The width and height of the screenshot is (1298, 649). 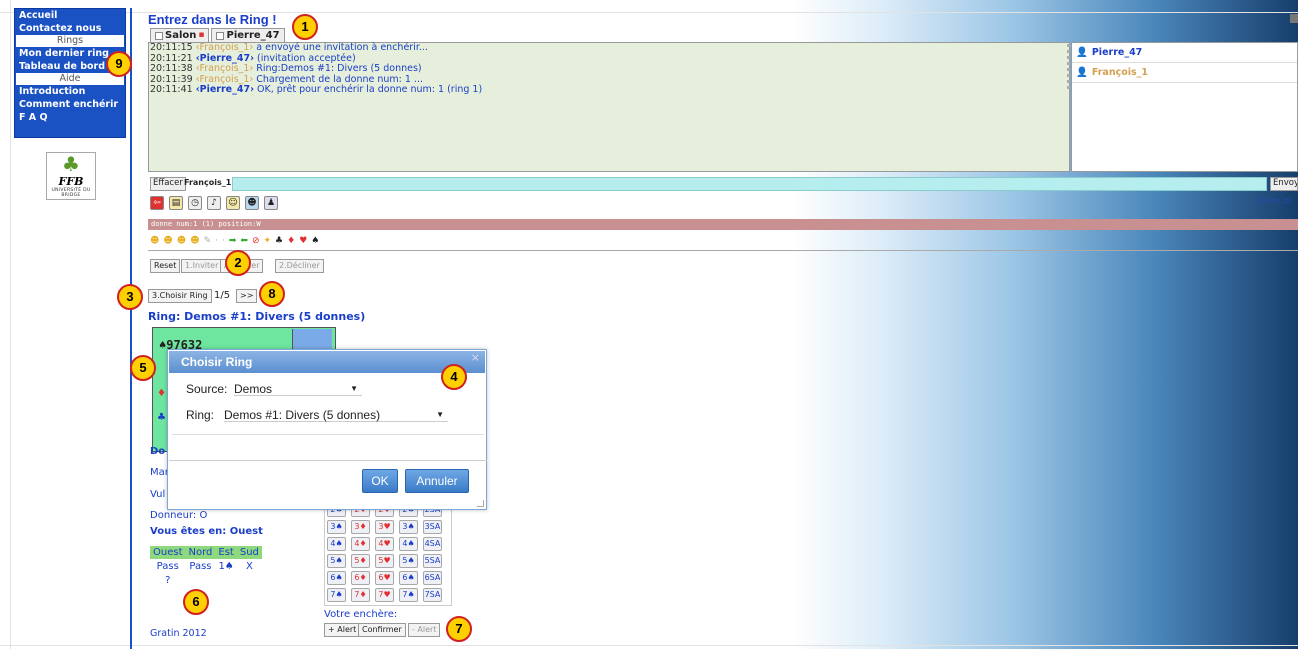 What do you see at coordinates (380, 481) in the screenshot?
I see `ok-button: OK` at bounding box center [380, 481].